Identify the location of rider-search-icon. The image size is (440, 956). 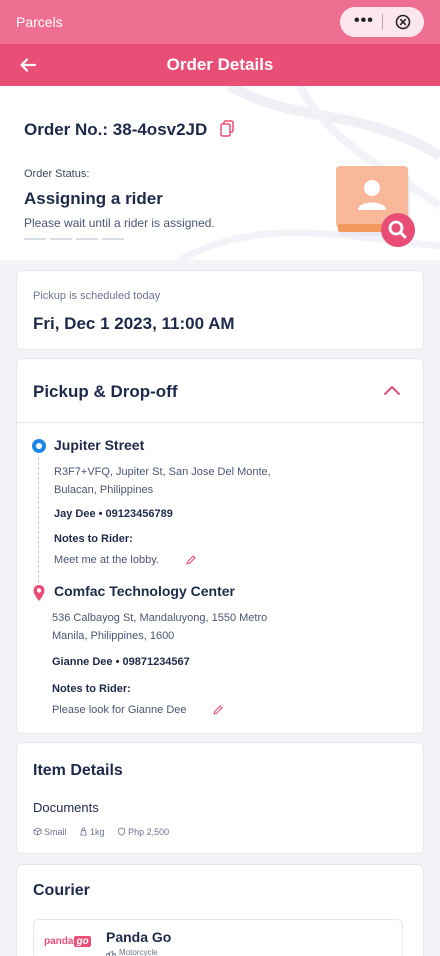
(375, 206).